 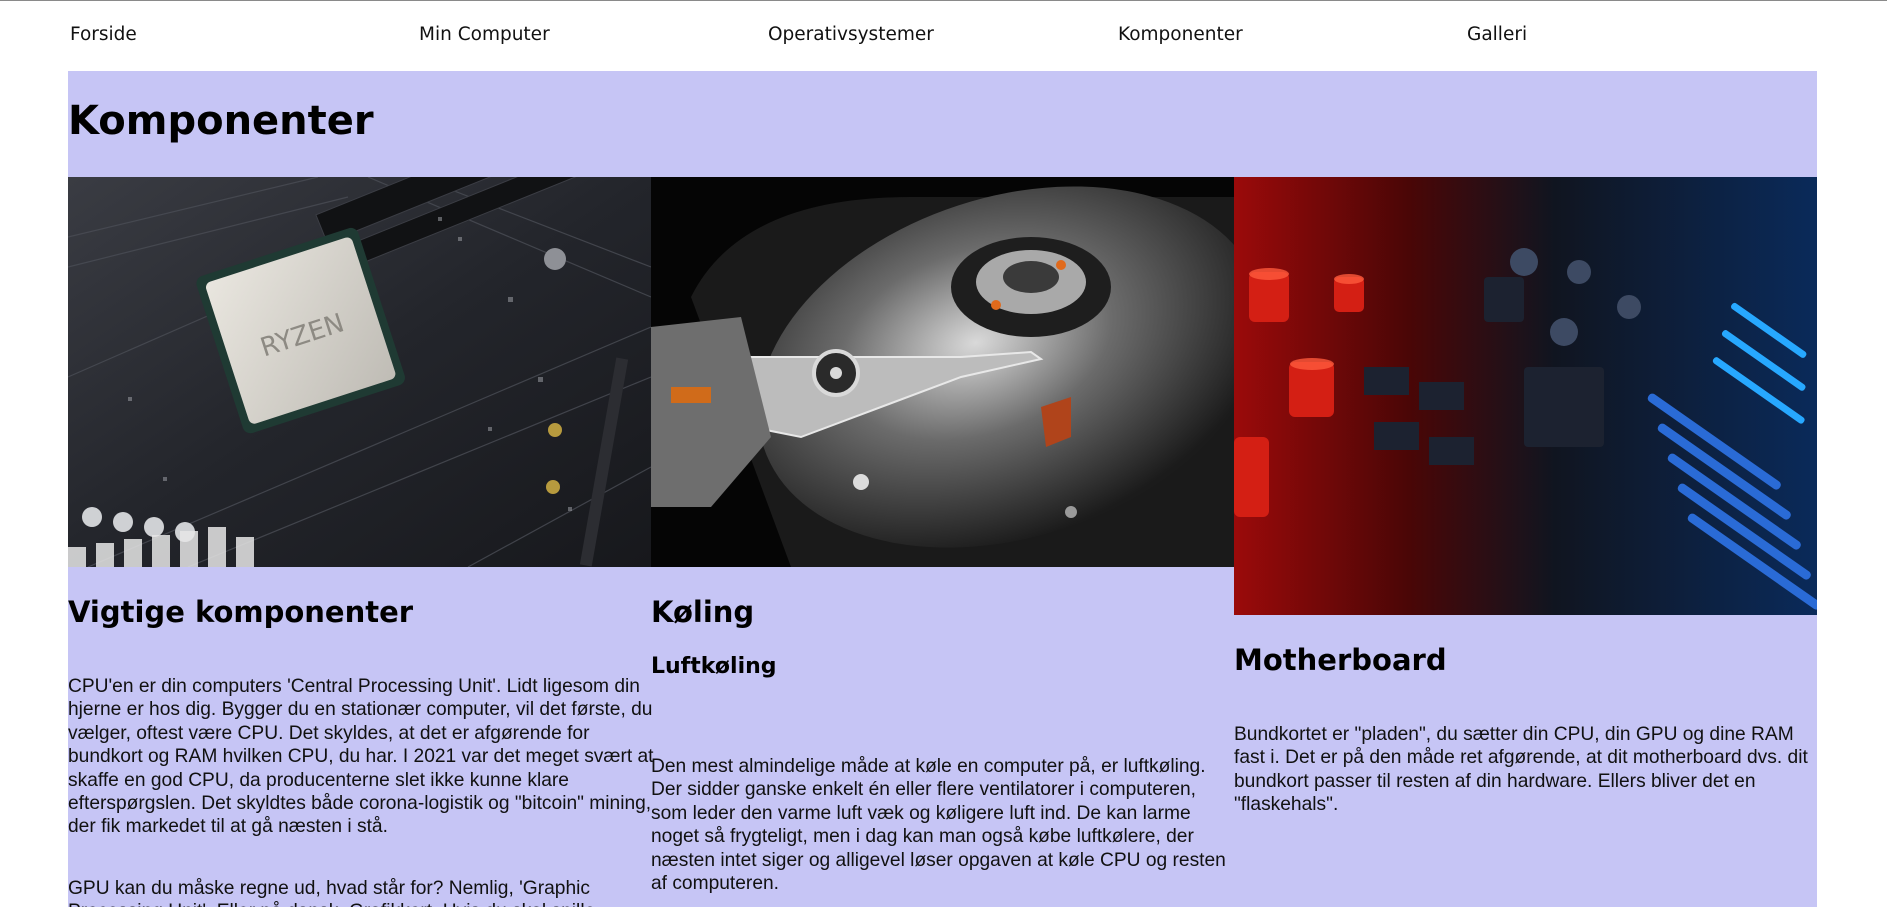 What do you see at coordinates (1525, 396) in the screenshot?
I see `circuit-board-image` at bounding box center [1525, 396].